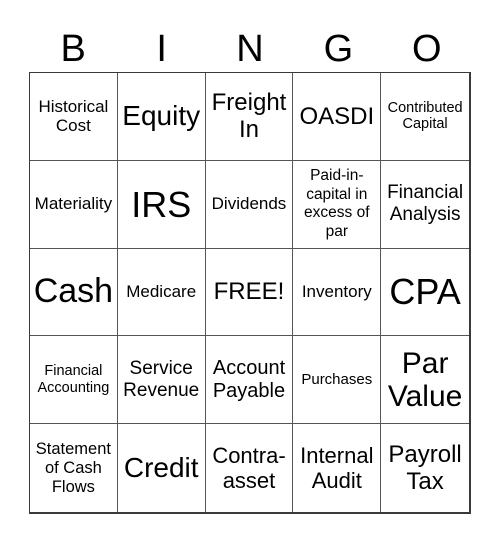 The image size is (500, 544). I want to click on cell-label: OASDI, so click(337, 116).